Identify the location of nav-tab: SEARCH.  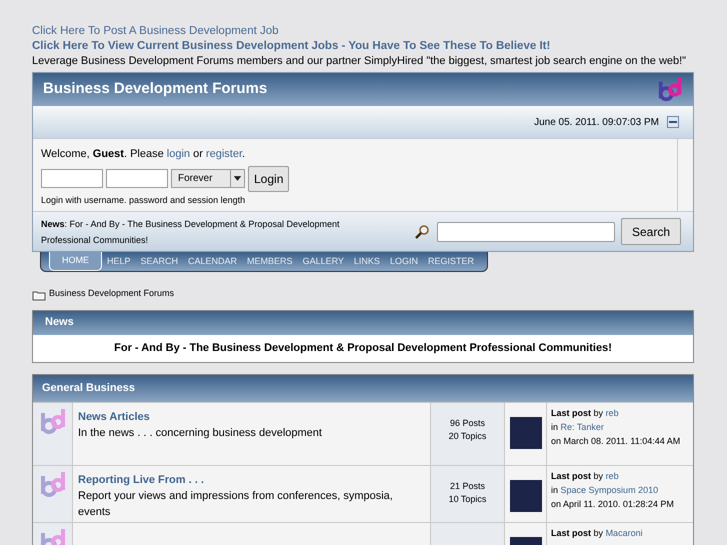
(160, 261).